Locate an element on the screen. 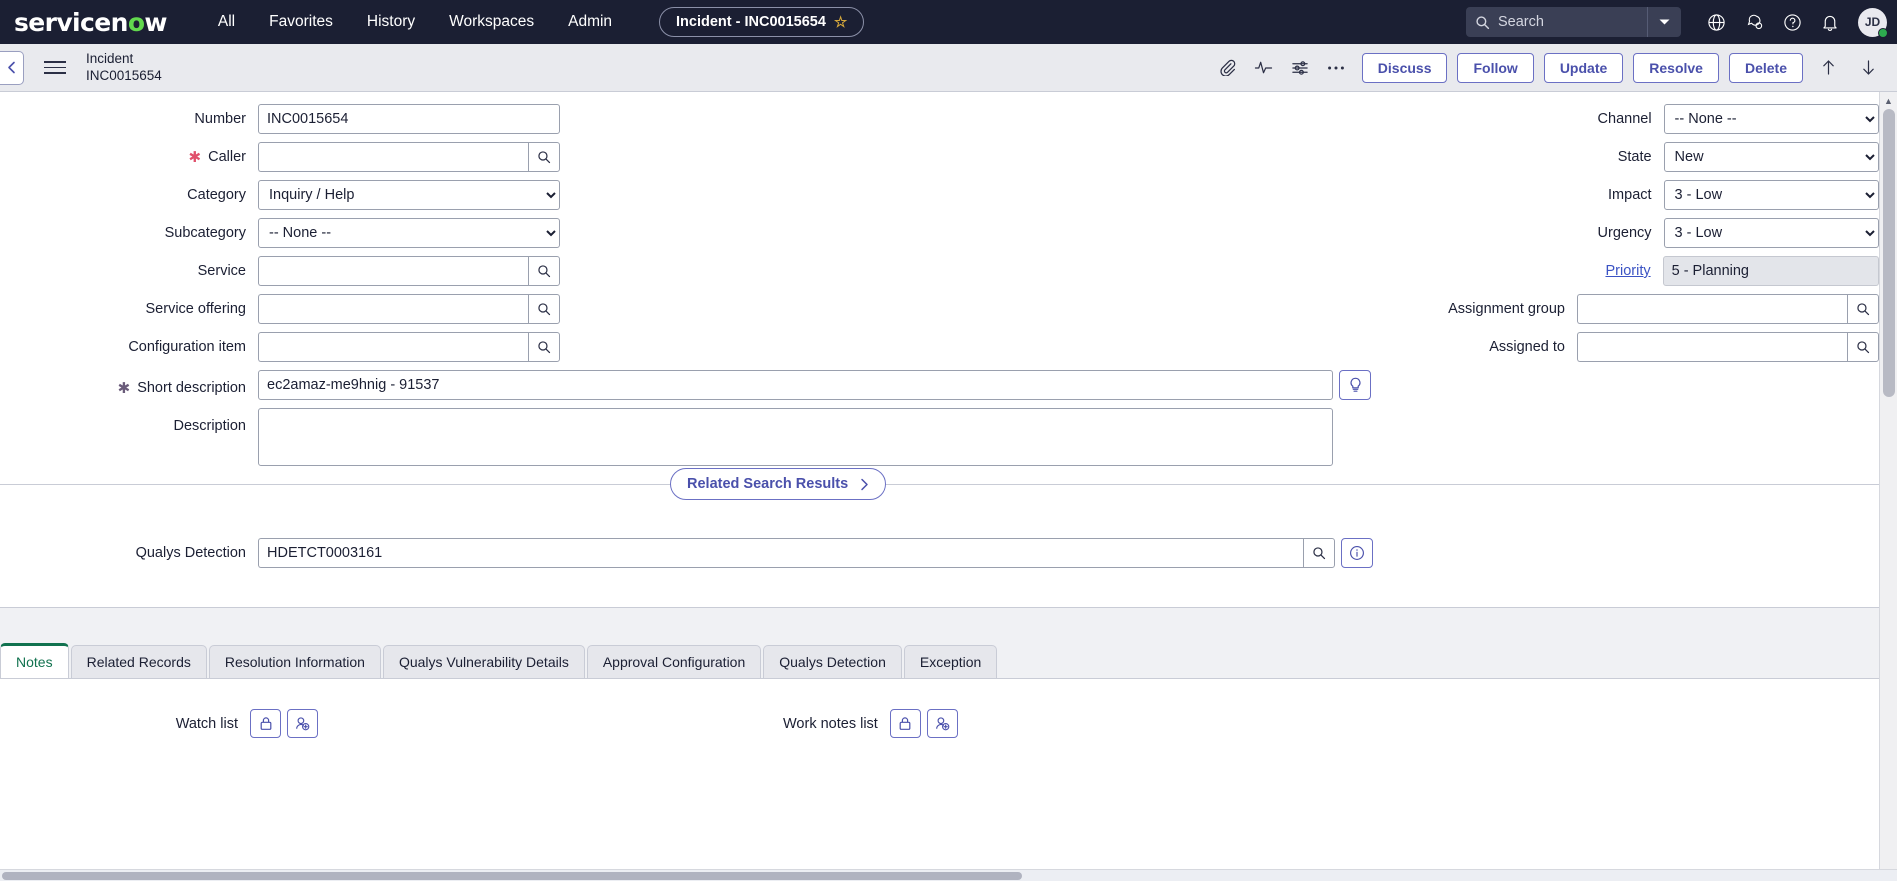 The image size is (1897, 881). discuss-button: Discuss is located at coordinates (1404, 67).